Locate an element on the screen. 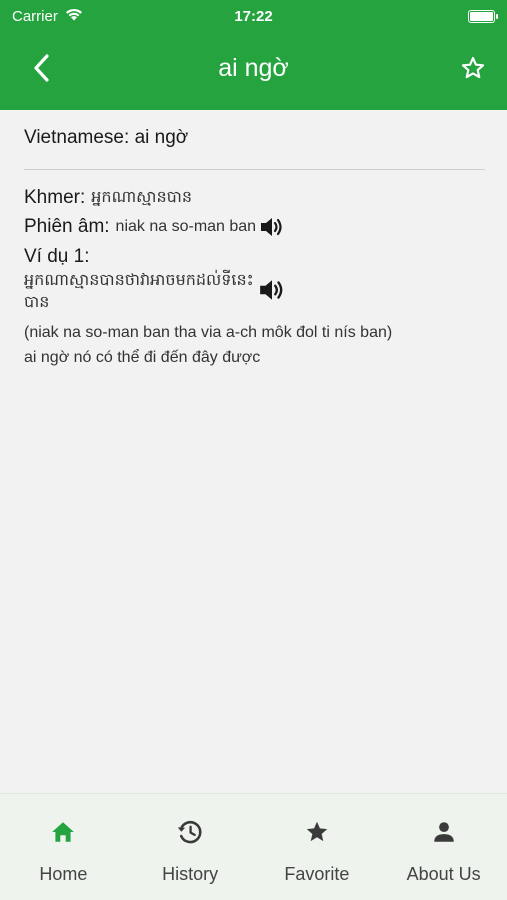 The image size is (507, 900). status-left: Carrier is located at coordinates (48, 16).